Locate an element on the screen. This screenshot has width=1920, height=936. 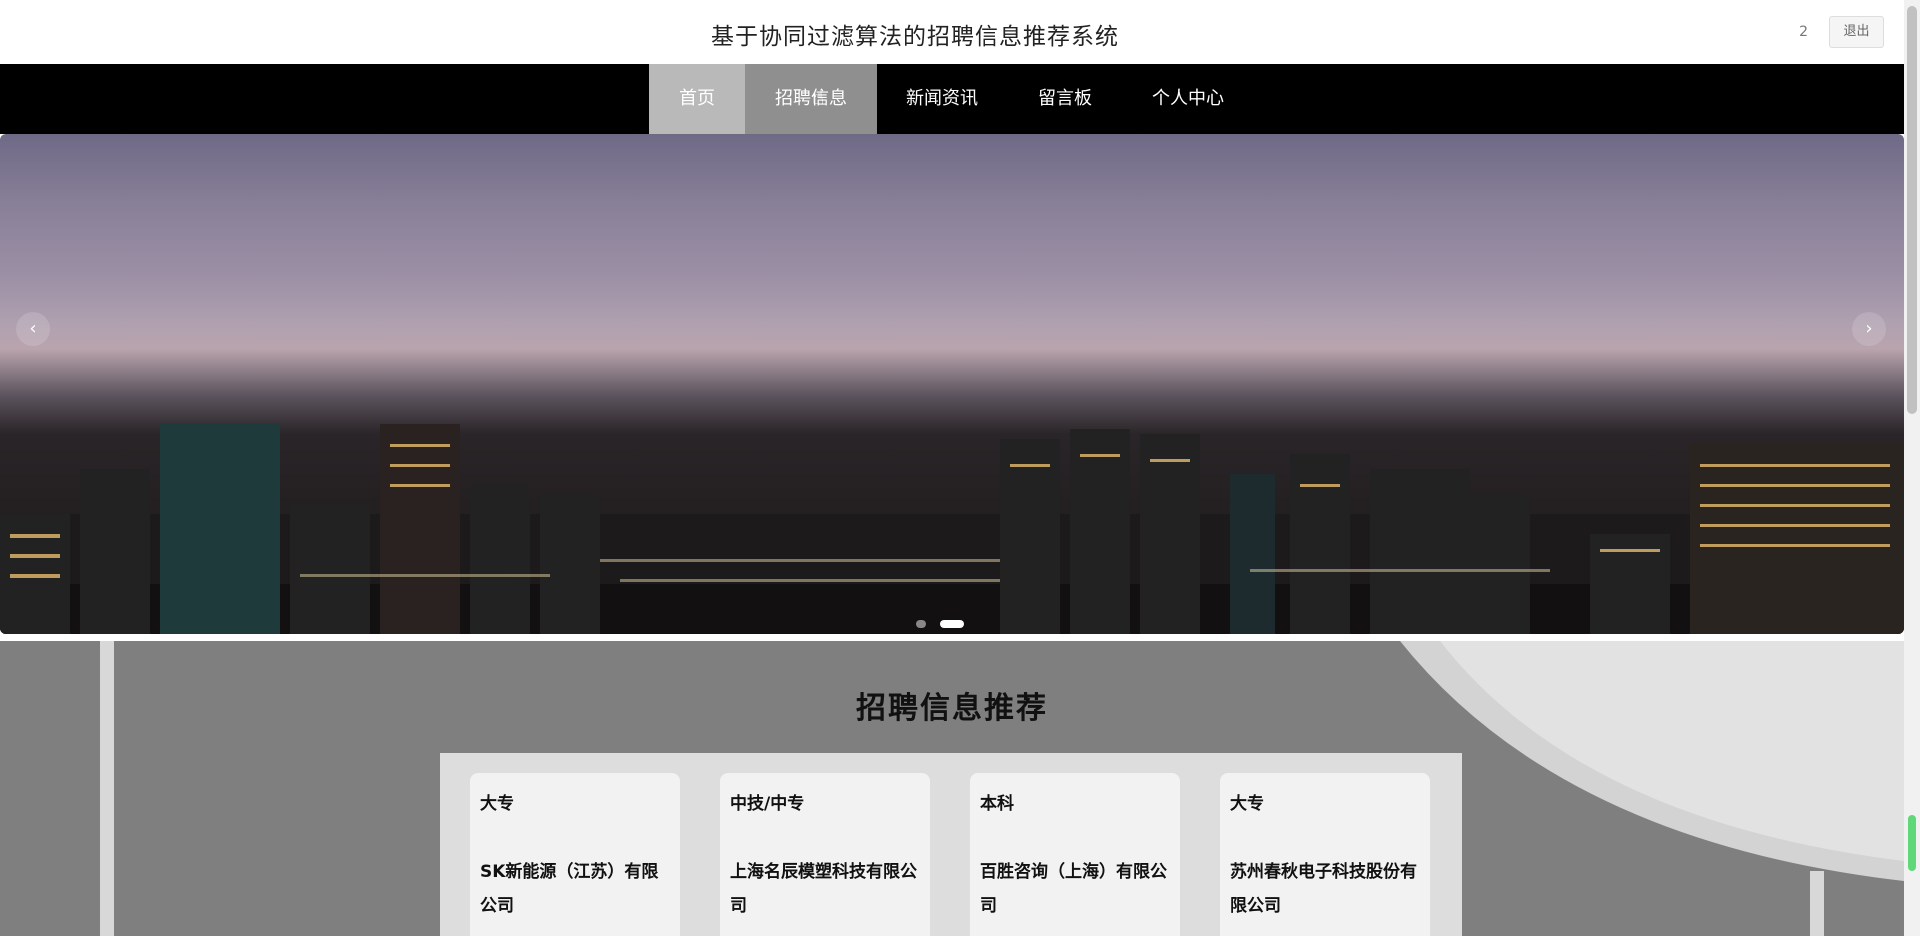
nav-home: 首页 is located at coordinates (697, 99).